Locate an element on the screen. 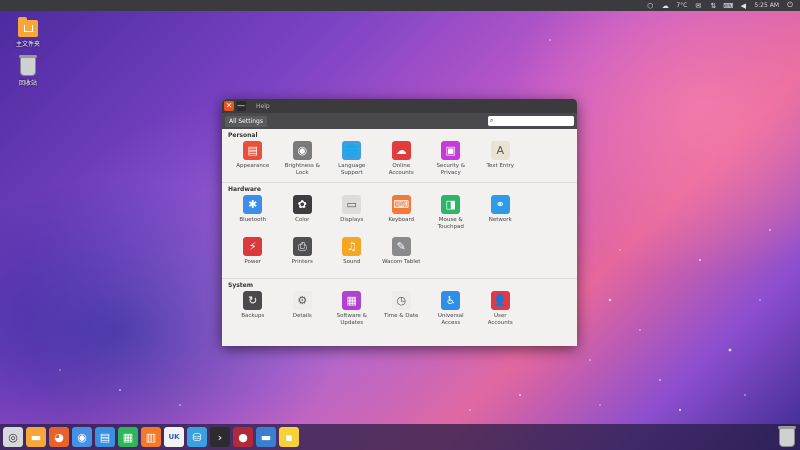 This screenshot has width=800, height=450. libreoffice-writer-icon: ▤ is located at coordinates (105, 437).